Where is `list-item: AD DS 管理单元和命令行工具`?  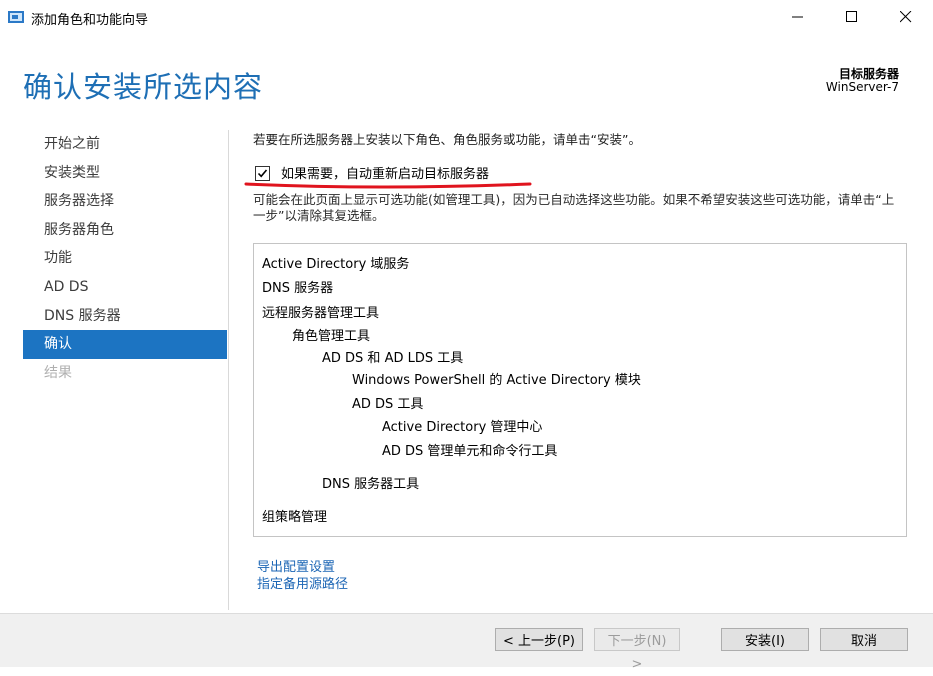 list-item: AD DS 管理单元和命令行工具 is located at coordinates (470, 451).